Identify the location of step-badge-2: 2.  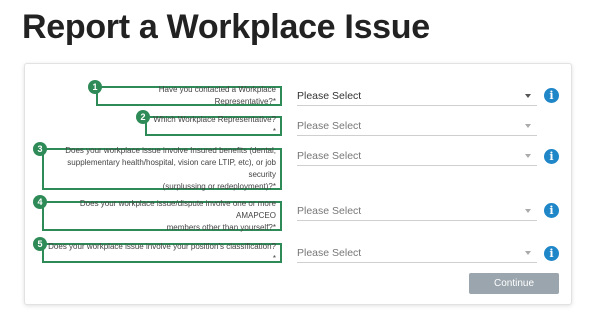
(143, 117).